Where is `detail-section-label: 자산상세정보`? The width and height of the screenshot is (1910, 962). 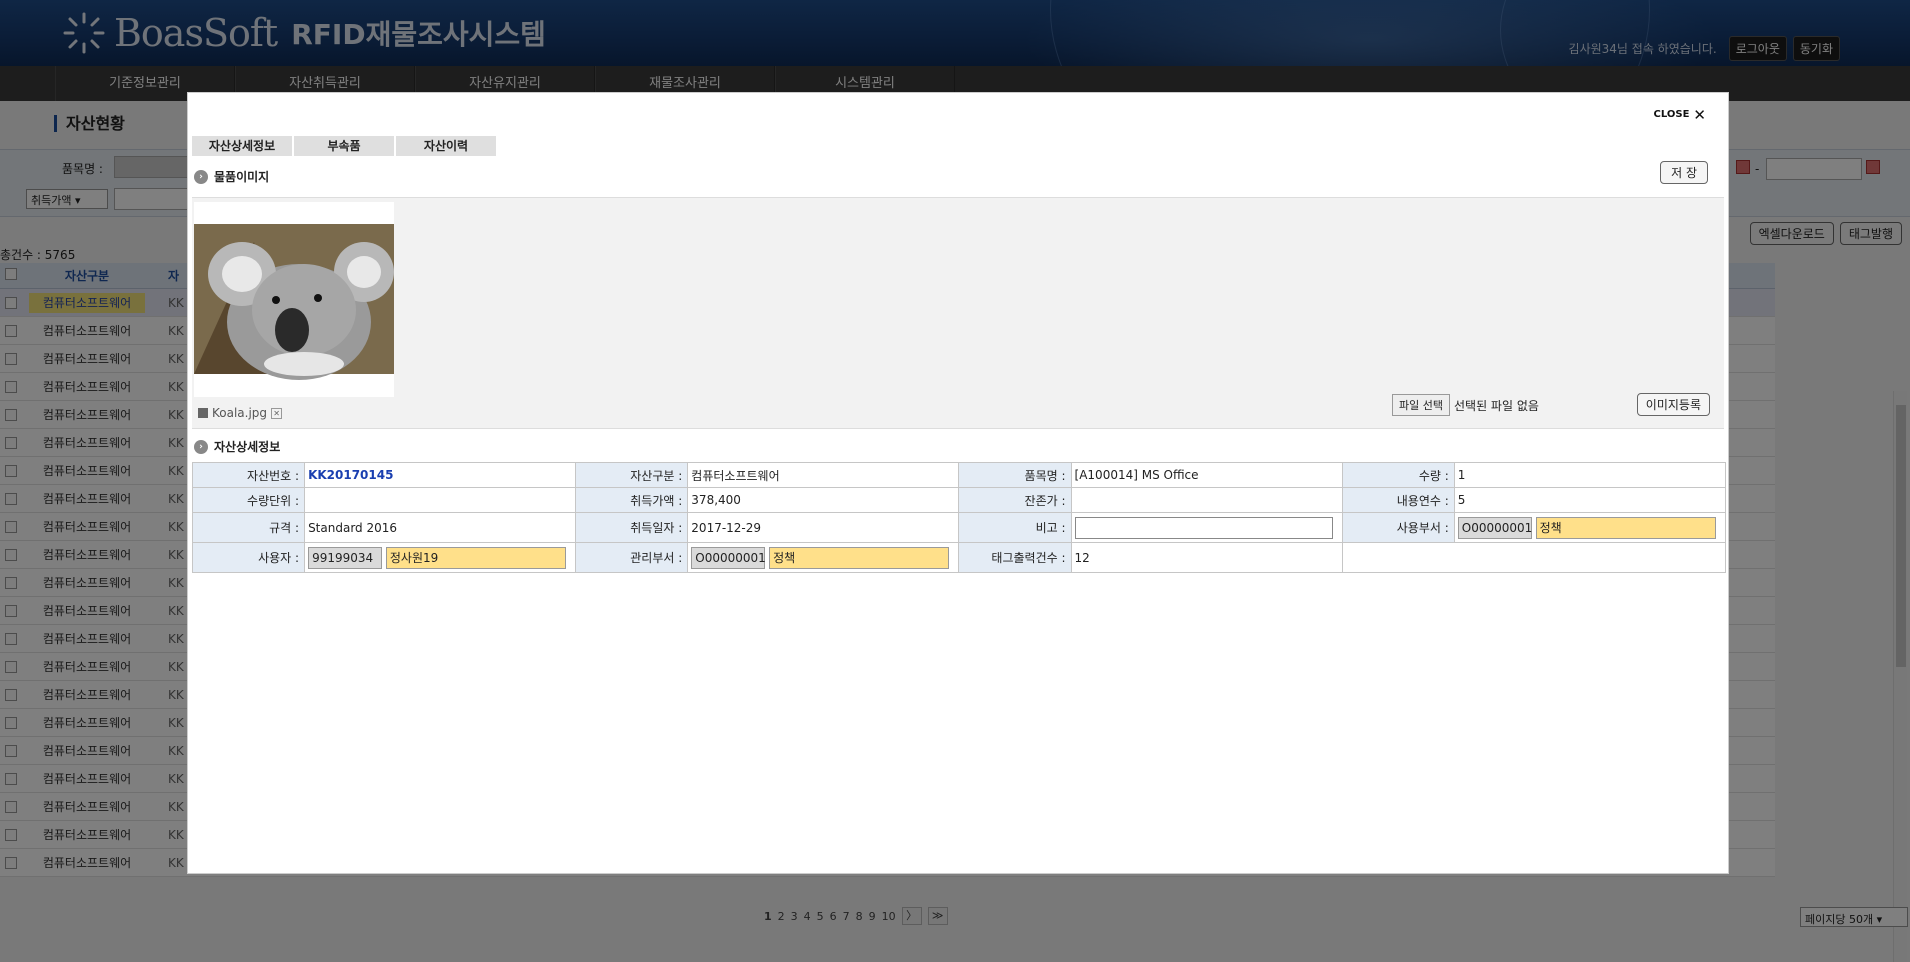 detail-section-label: 자산상세정보 is located at coordinates (247, 447).